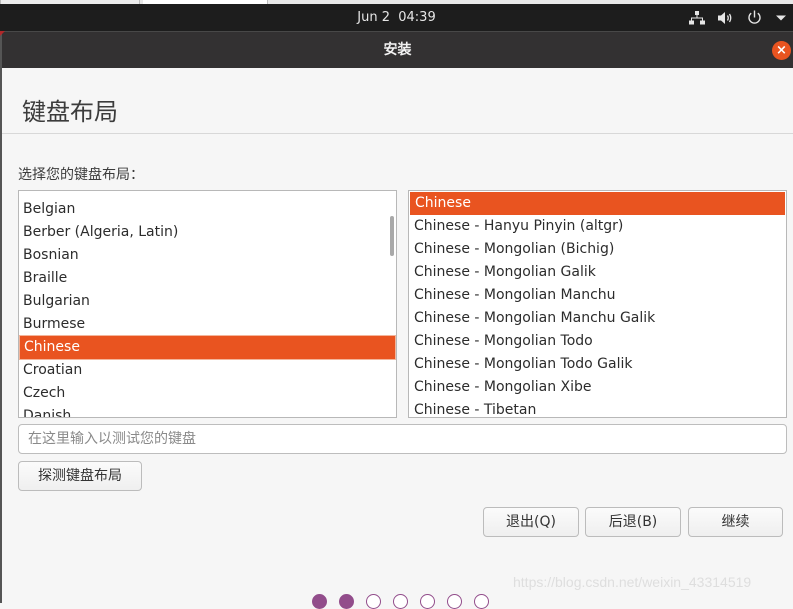 The height and width of the screenshot is (609, 793). Describe the element at coordinates (207, 255) in the screenshot. I see `layout-list-item: Bosnian` at that location.